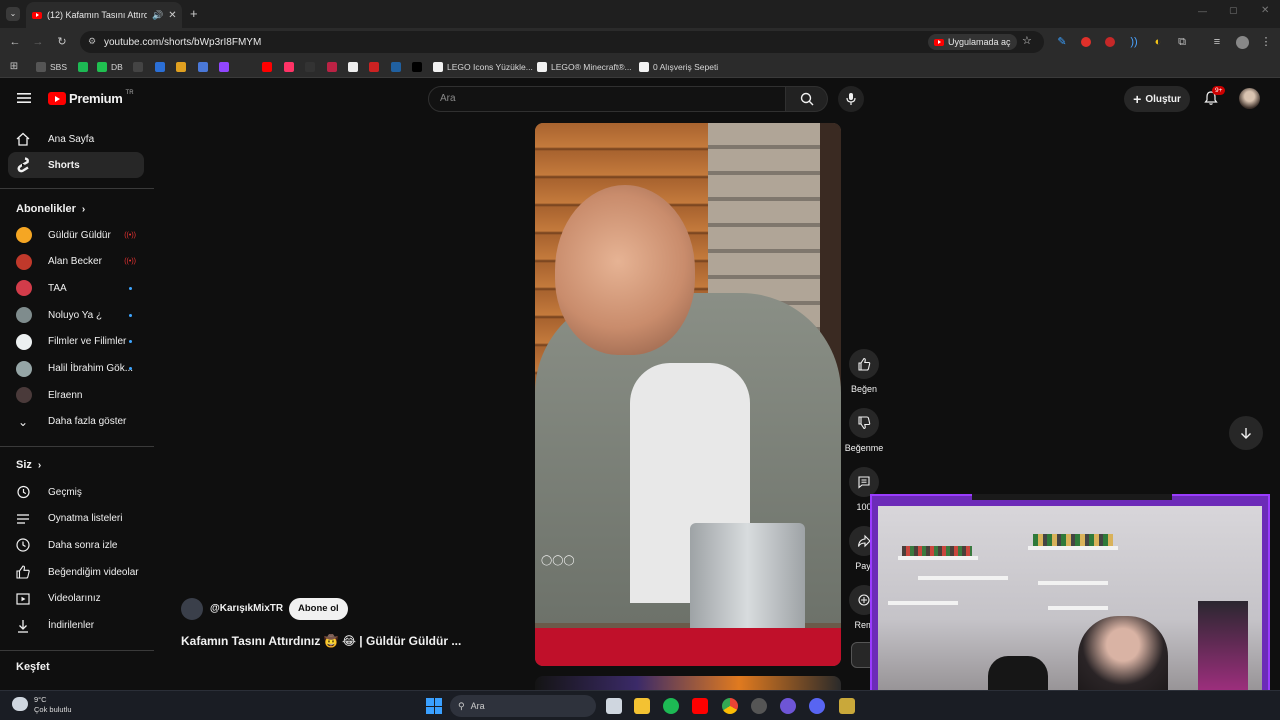 This screenshot has width=1280, height=720. Describe the element at coordinates (607, 99) in the screenshot. I see `search-input: Ara` at that location.